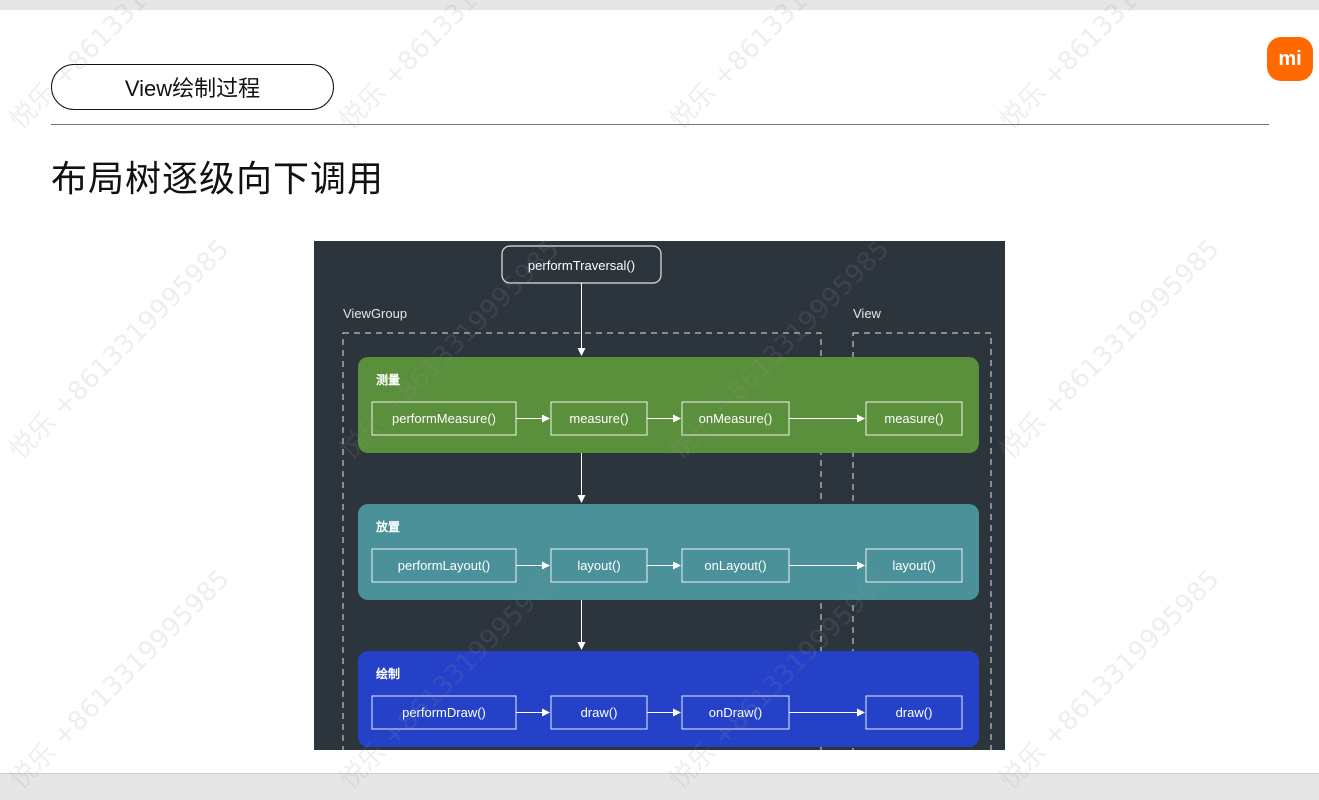 Image resolution: width=1319 pixels, height=800 pixels. Describe the element at coordinates (444, 565) in the screenshot. I see `step-label: performLayout()` at that location.